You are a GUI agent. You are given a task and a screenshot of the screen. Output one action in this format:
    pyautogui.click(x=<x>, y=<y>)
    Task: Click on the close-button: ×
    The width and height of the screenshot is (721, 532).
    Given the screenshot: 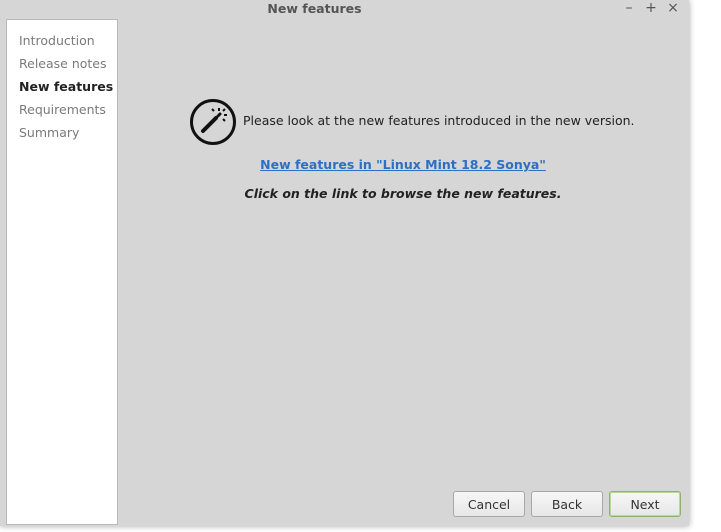 What is the action you would take?
    pyautogui.click(x=673, y=8)
    